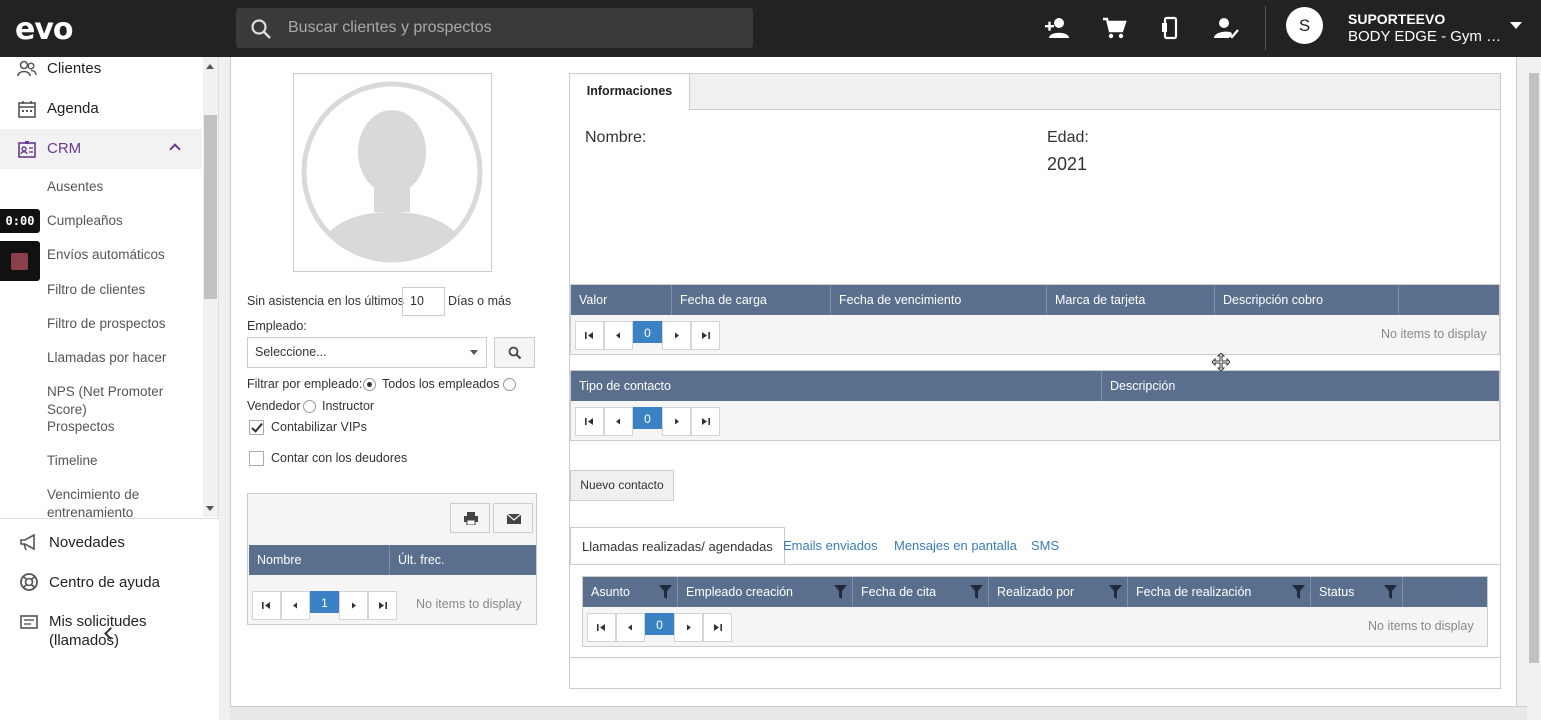  What do you see at coordinates (1534, 368) in the screenshot?
I see `page-scrollbar-thumb` at bounding box center [1534, 368].